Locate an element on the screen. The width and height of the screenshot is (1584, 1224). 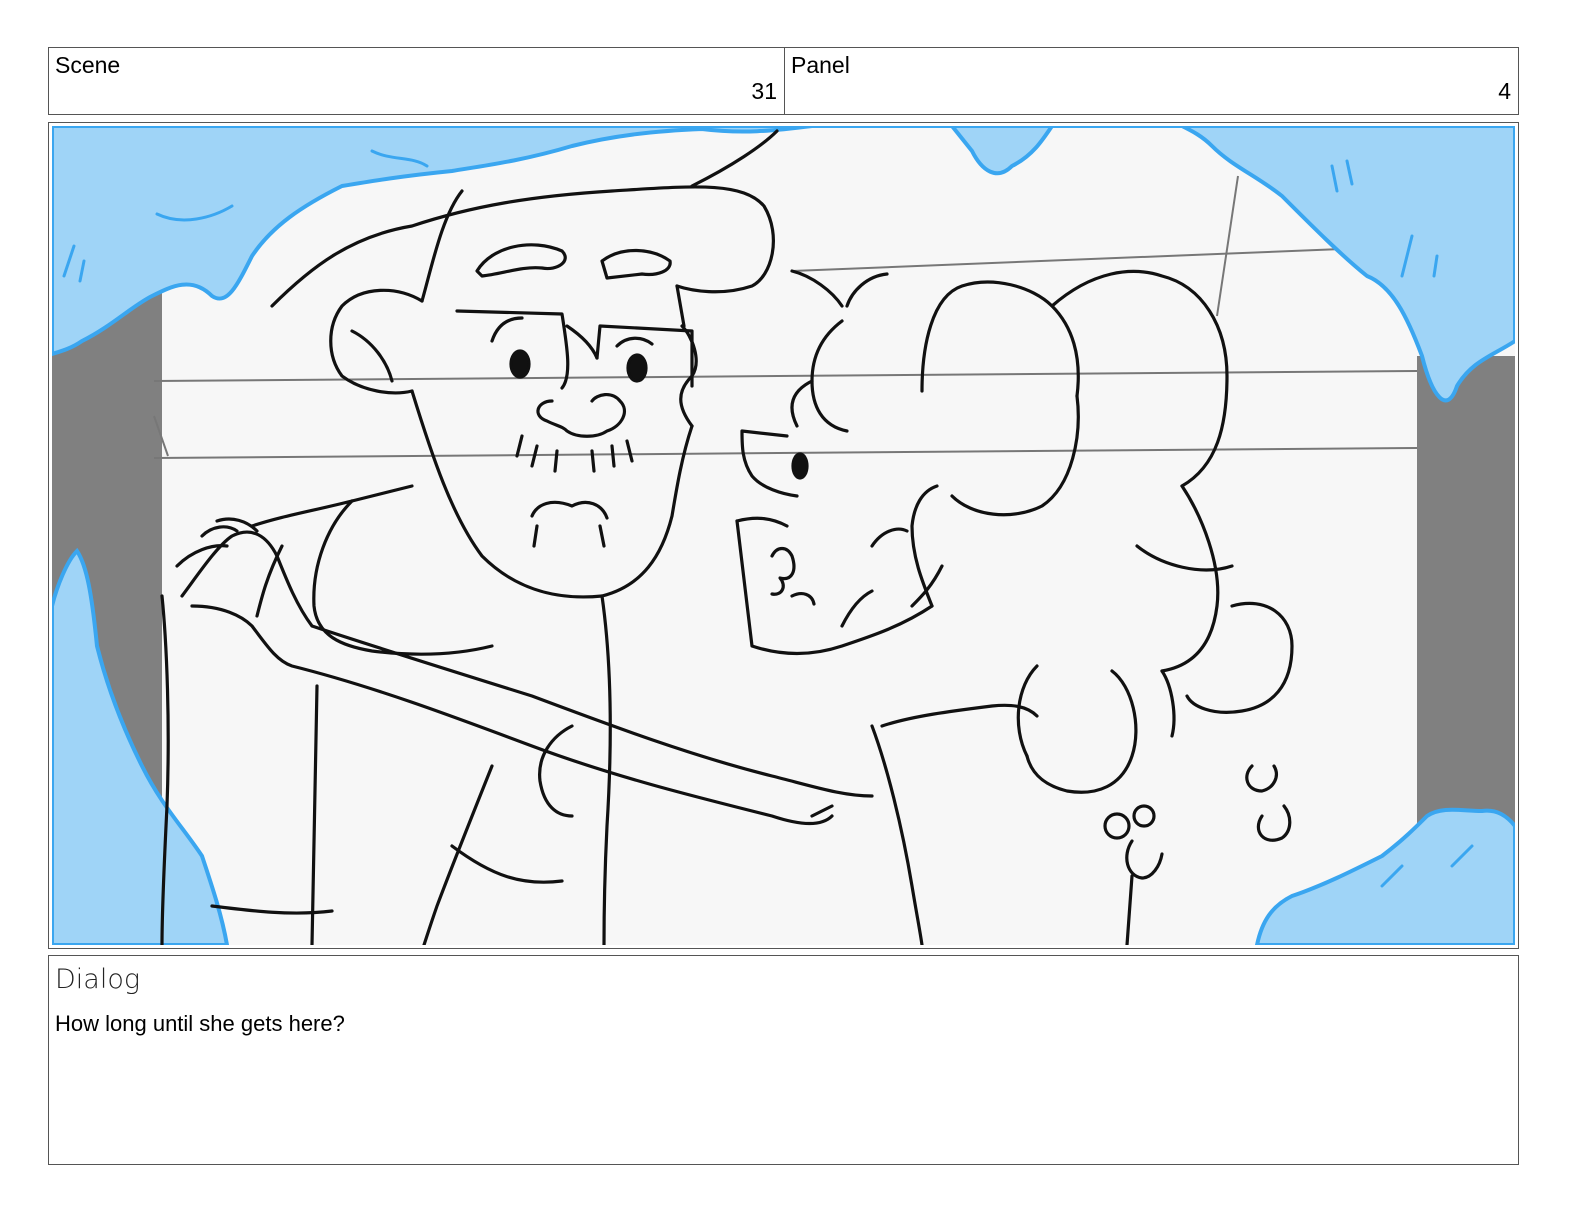
panel-cell: Panel 4 is located at coordinates (1151, 81).